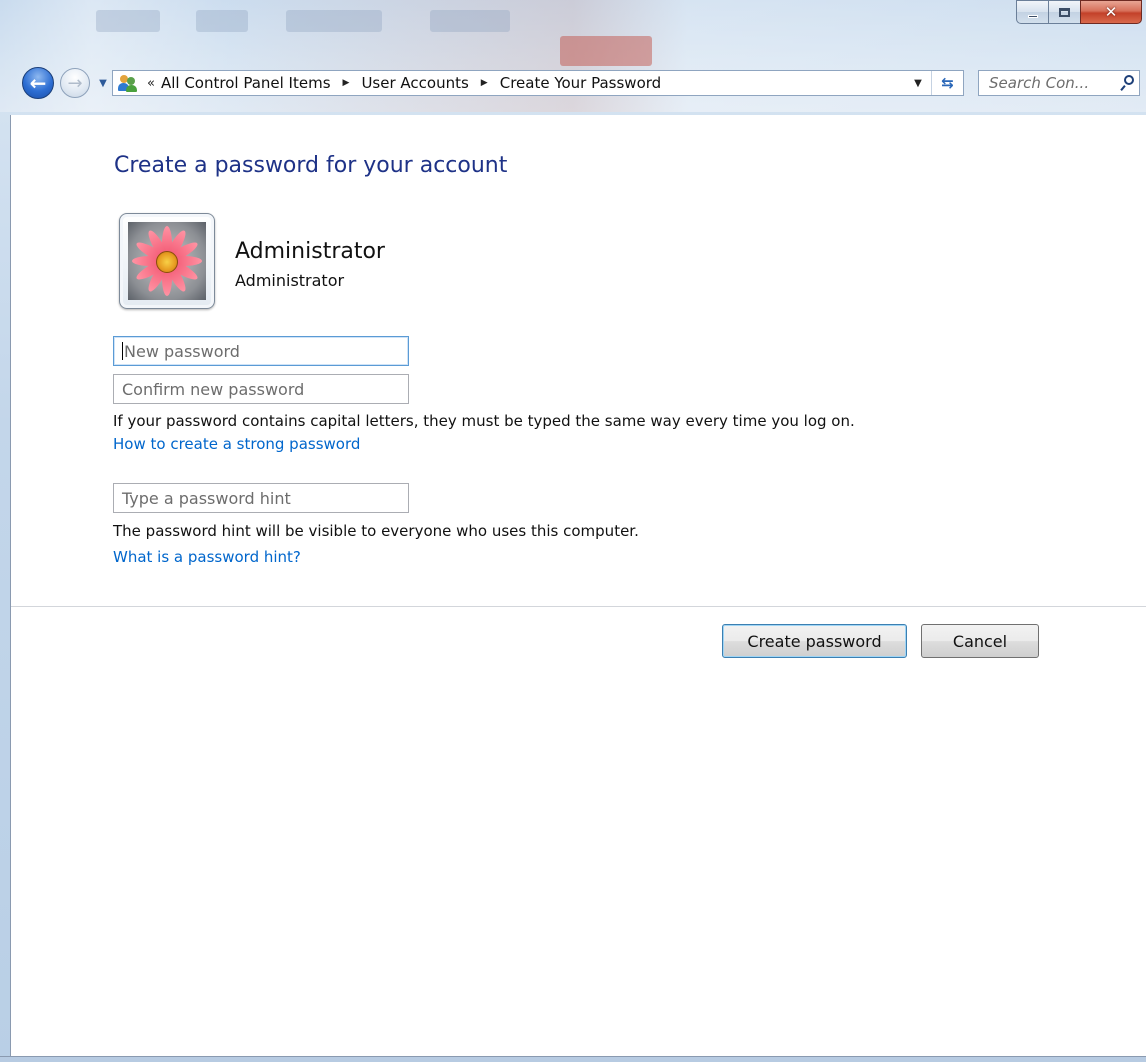  I want to click on account-name: Administrator, so click(310, 251).